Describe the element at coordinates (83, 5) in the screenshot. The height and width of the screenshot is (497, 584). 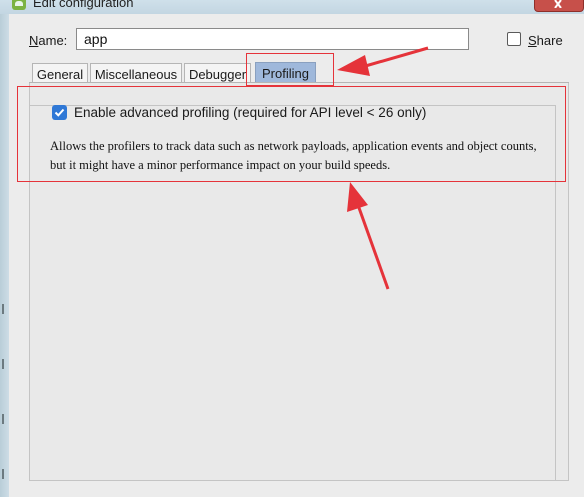
I see `window-title: Edit configuration` at that location.